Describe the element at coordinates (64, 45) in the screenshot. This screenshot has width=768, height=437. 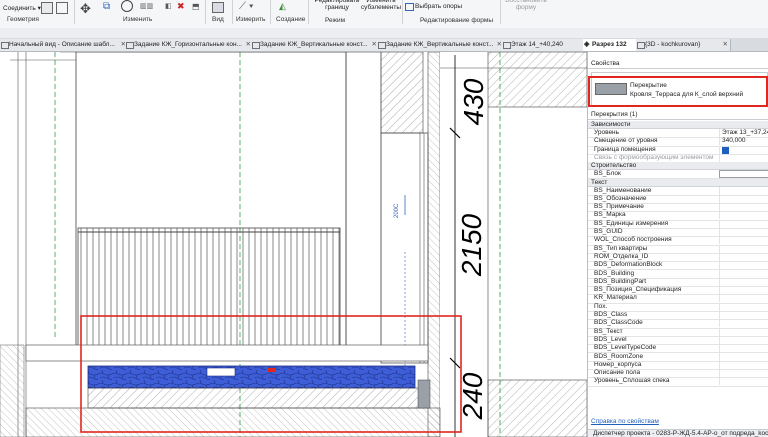
I see `tab-start-view: Начальный вид - Описание шабл... ✕` at that location.